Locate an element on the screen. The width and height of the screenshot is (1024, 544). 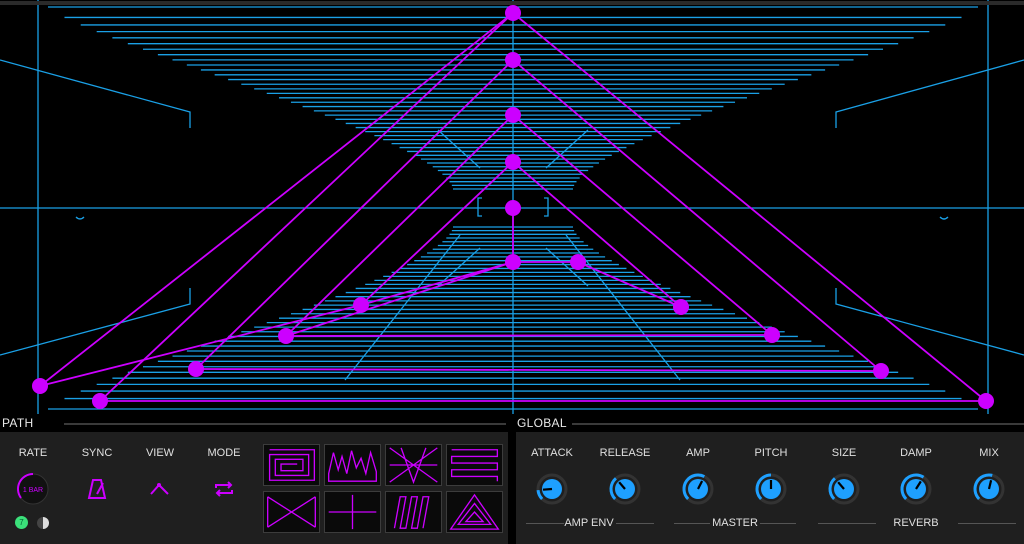
sync-label: SYNC is located at coordinates (97, 453).